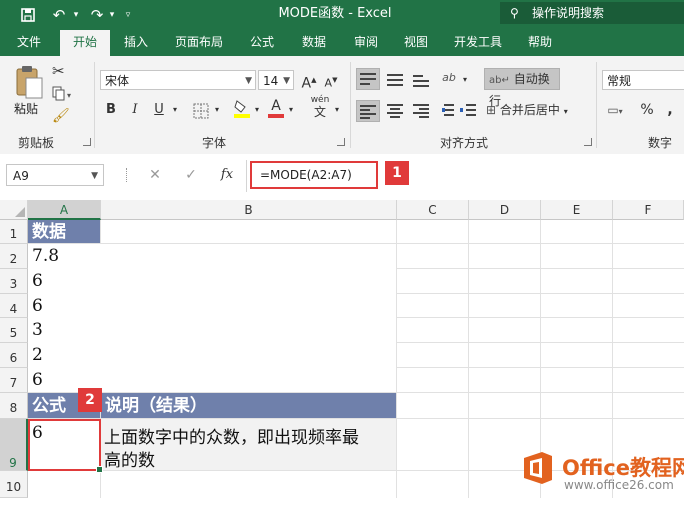 This screenshot has width=684, height=507. Describe the element at coordinates (592, 13) in the screenshot. I see `tell-me-search: ⚲ 操作说明搜索` at that location.